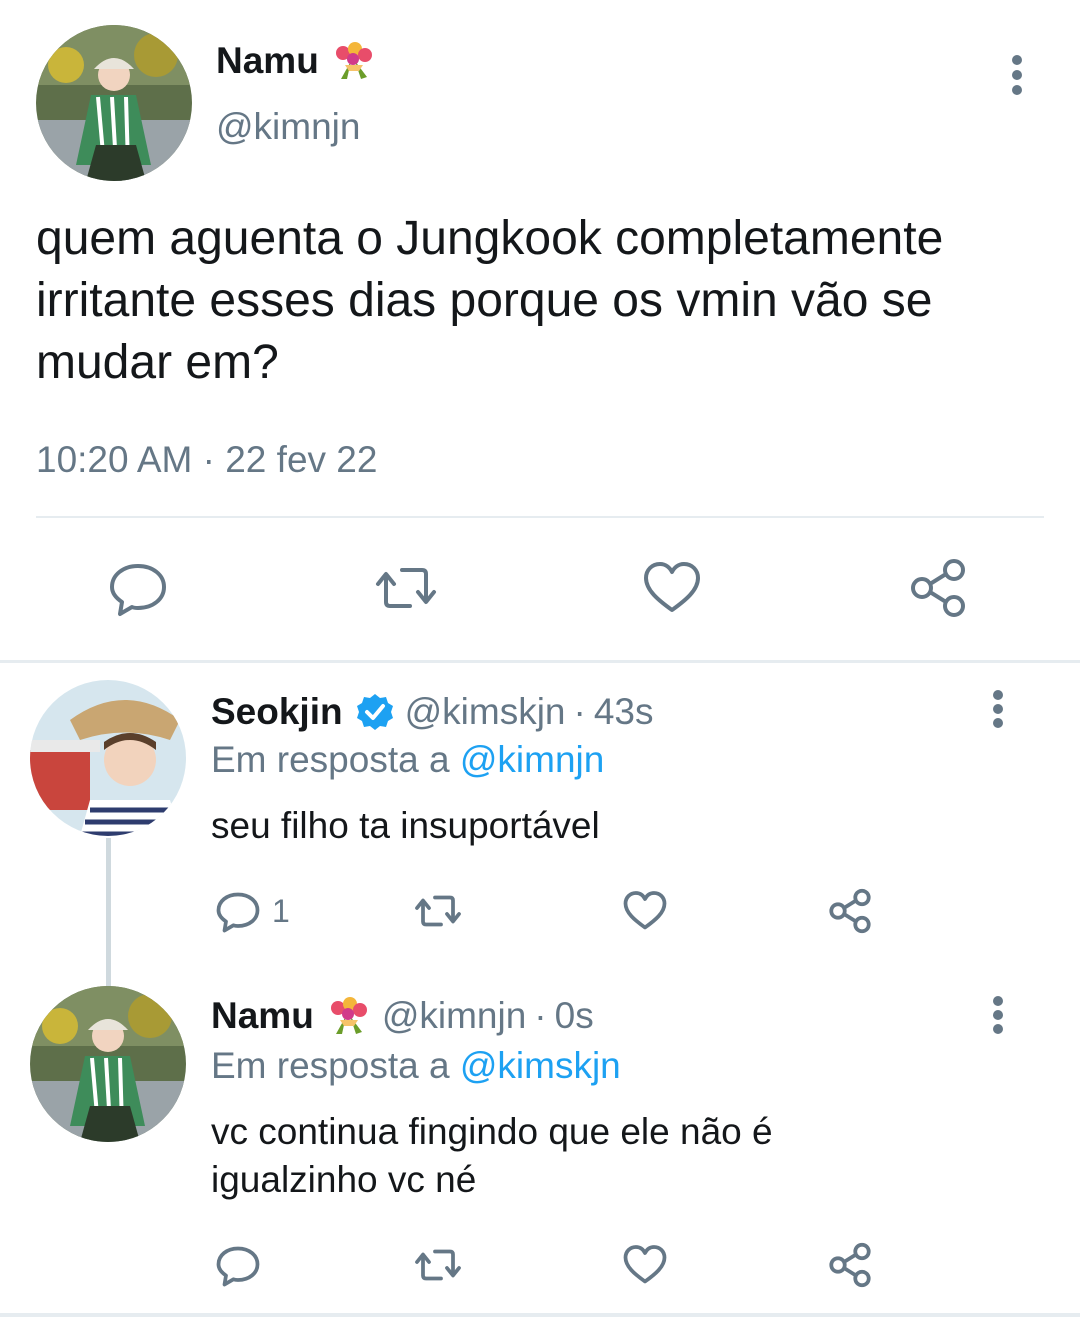  I want to click on reply-time: 0s, so click(574, 1015).